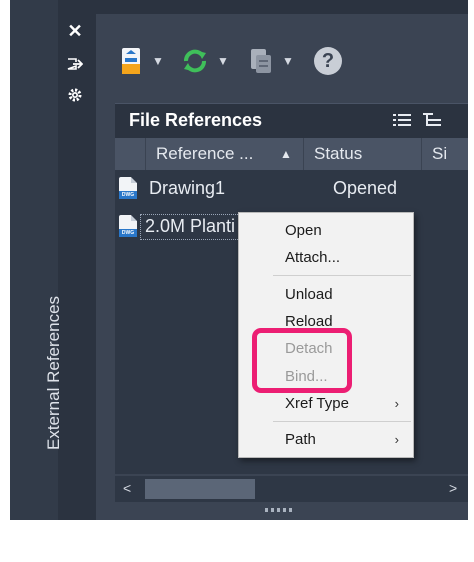  What do you see at coordinates (196, 120) in the screenshot?
I see `file-references-title: File References` at bounding box center [196, 120].